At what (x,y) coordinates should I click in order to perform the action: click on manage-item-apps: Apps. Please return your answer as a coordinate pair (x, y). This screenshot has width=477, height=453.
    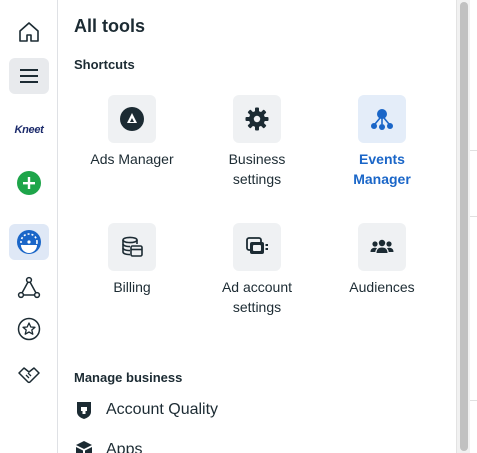
    Looking at the image, I should click on (108, 446).